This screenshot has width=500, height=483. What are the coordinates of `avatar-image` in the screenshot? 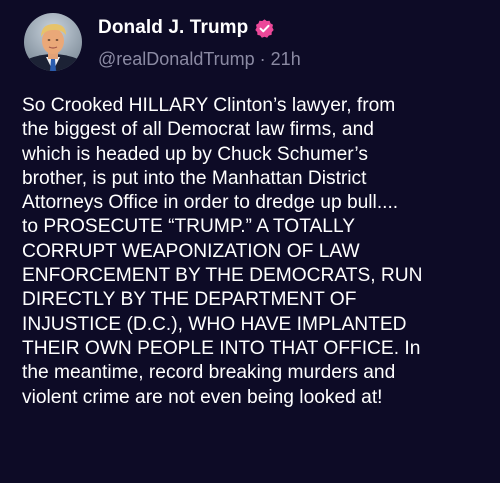 It's located at (53, 42).